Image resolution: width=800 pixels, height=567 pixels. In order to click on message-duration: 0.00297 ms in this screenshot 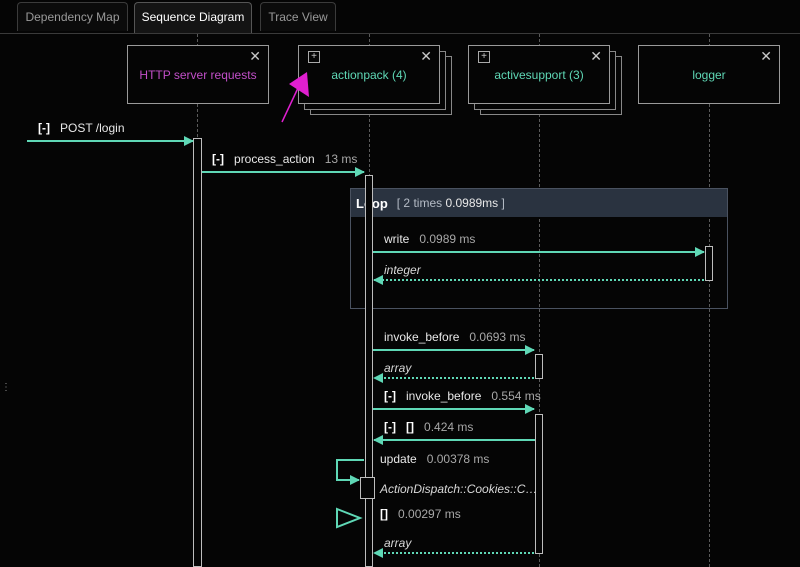, I will do `click(429, 514)`.